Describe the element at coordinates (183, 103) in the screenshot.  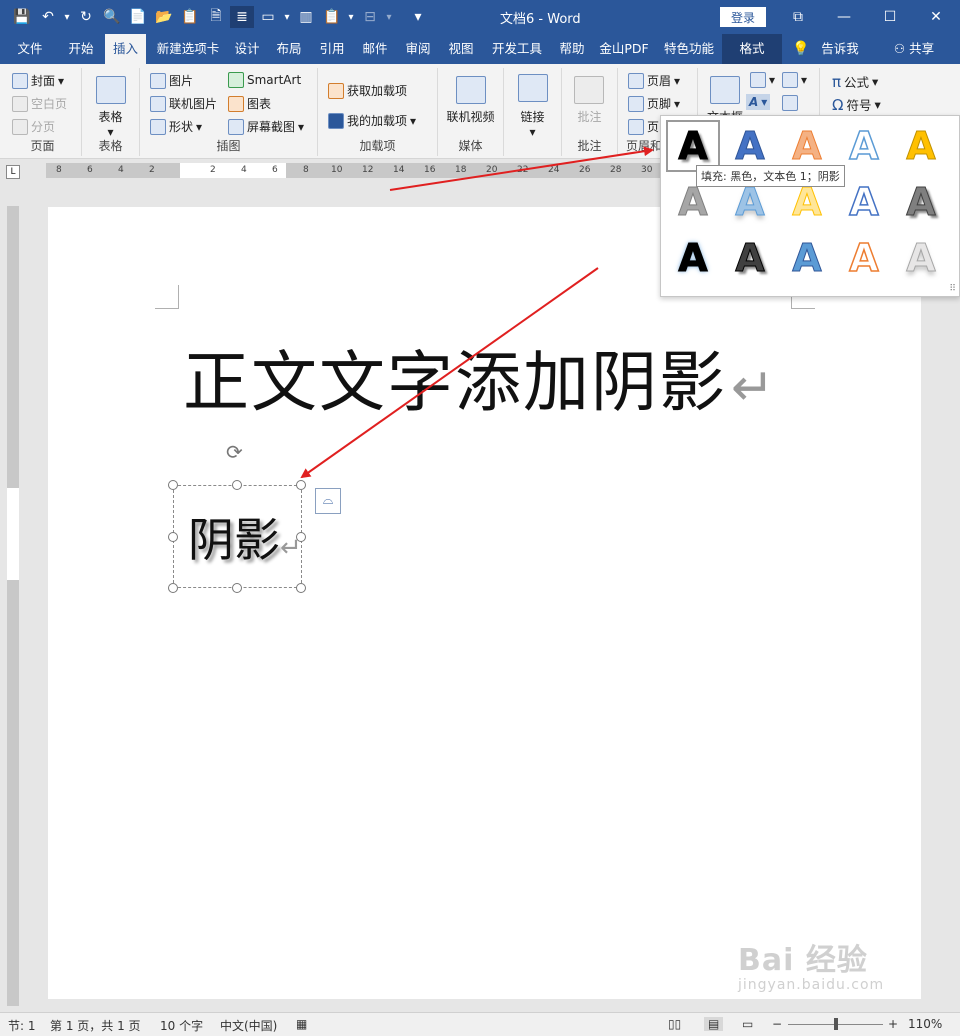
I see `online-pictures-button: 联机图片` at that location.